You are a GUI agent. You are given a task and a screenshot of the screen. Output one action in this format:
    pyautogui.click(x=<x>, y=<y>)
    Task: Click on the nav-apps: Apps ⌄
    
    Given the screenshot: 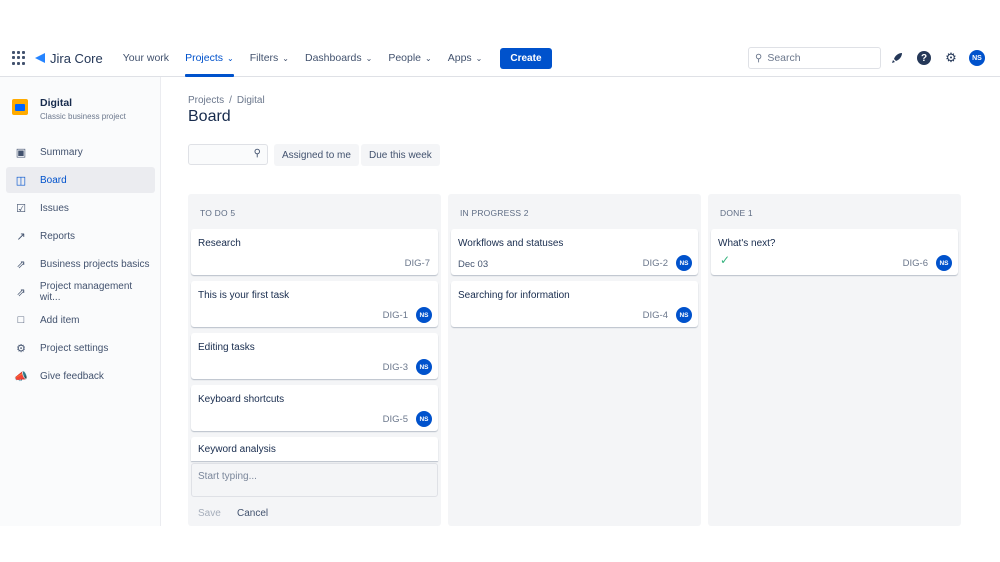 What is the action you would take?
    pyautogui.click(x=465, y=58)
    